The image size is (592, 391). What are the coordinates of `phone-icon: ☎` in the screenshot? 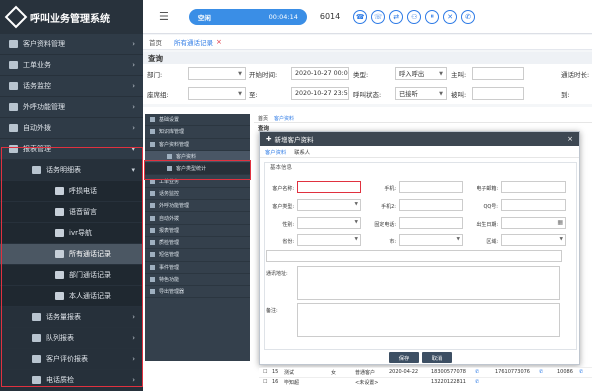 It's located at (360, 16).